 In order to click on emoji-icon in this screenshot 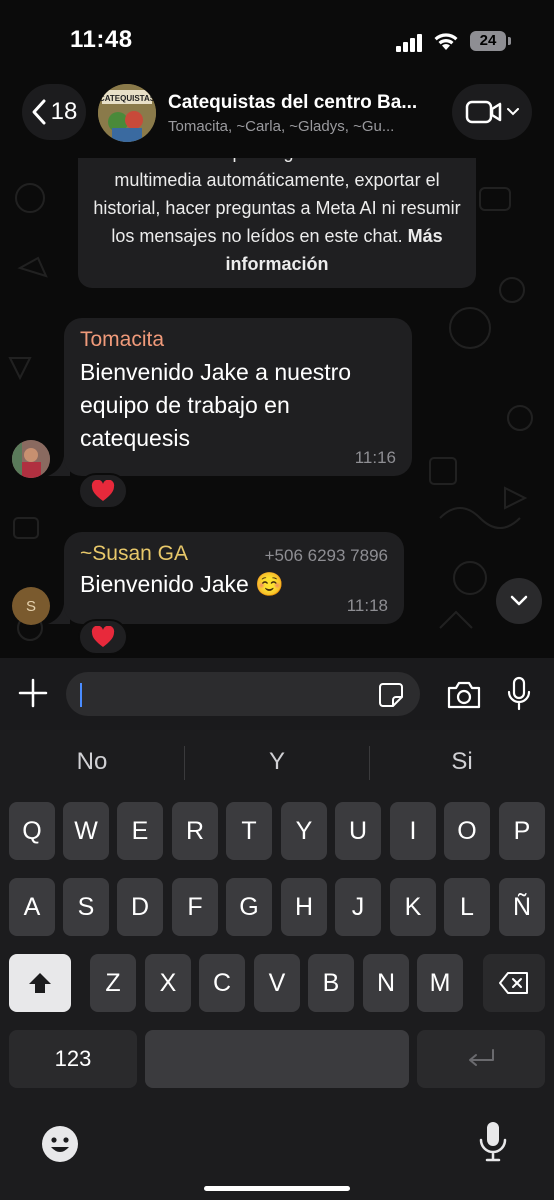, I will do `click(60, 1144)`.